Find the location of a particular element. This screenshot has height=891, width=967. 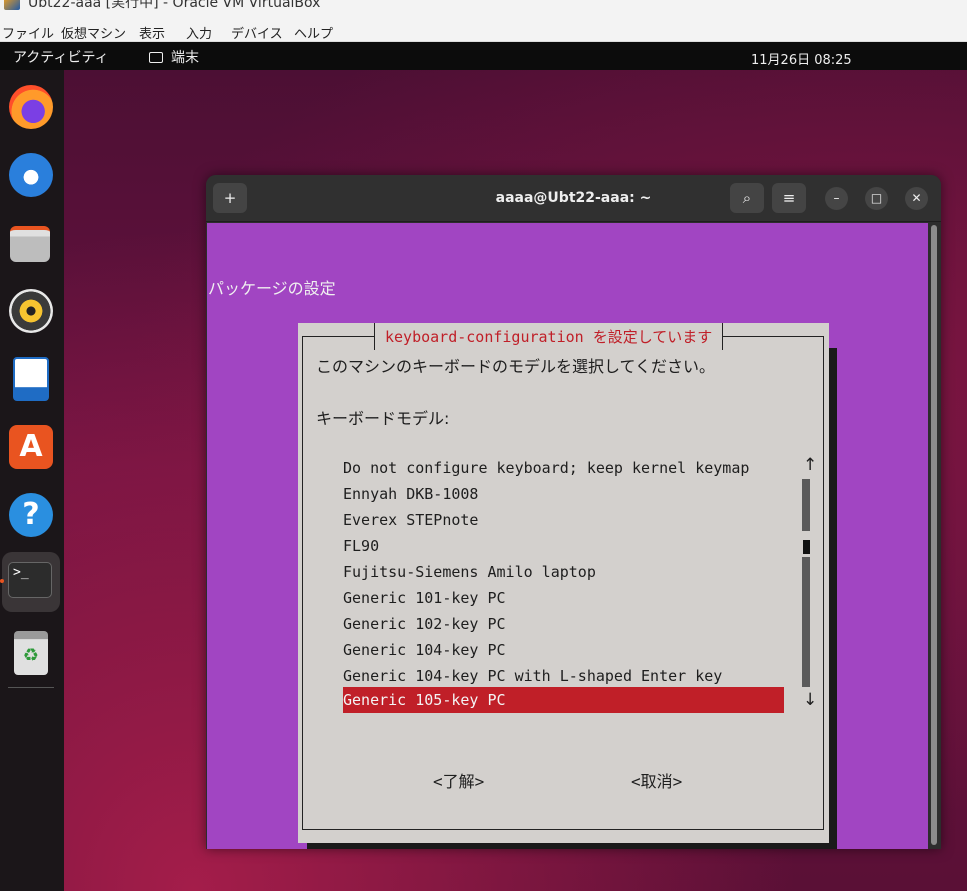

dialog-list-label: キーボードモデル: is located at coordinates (383, 418).